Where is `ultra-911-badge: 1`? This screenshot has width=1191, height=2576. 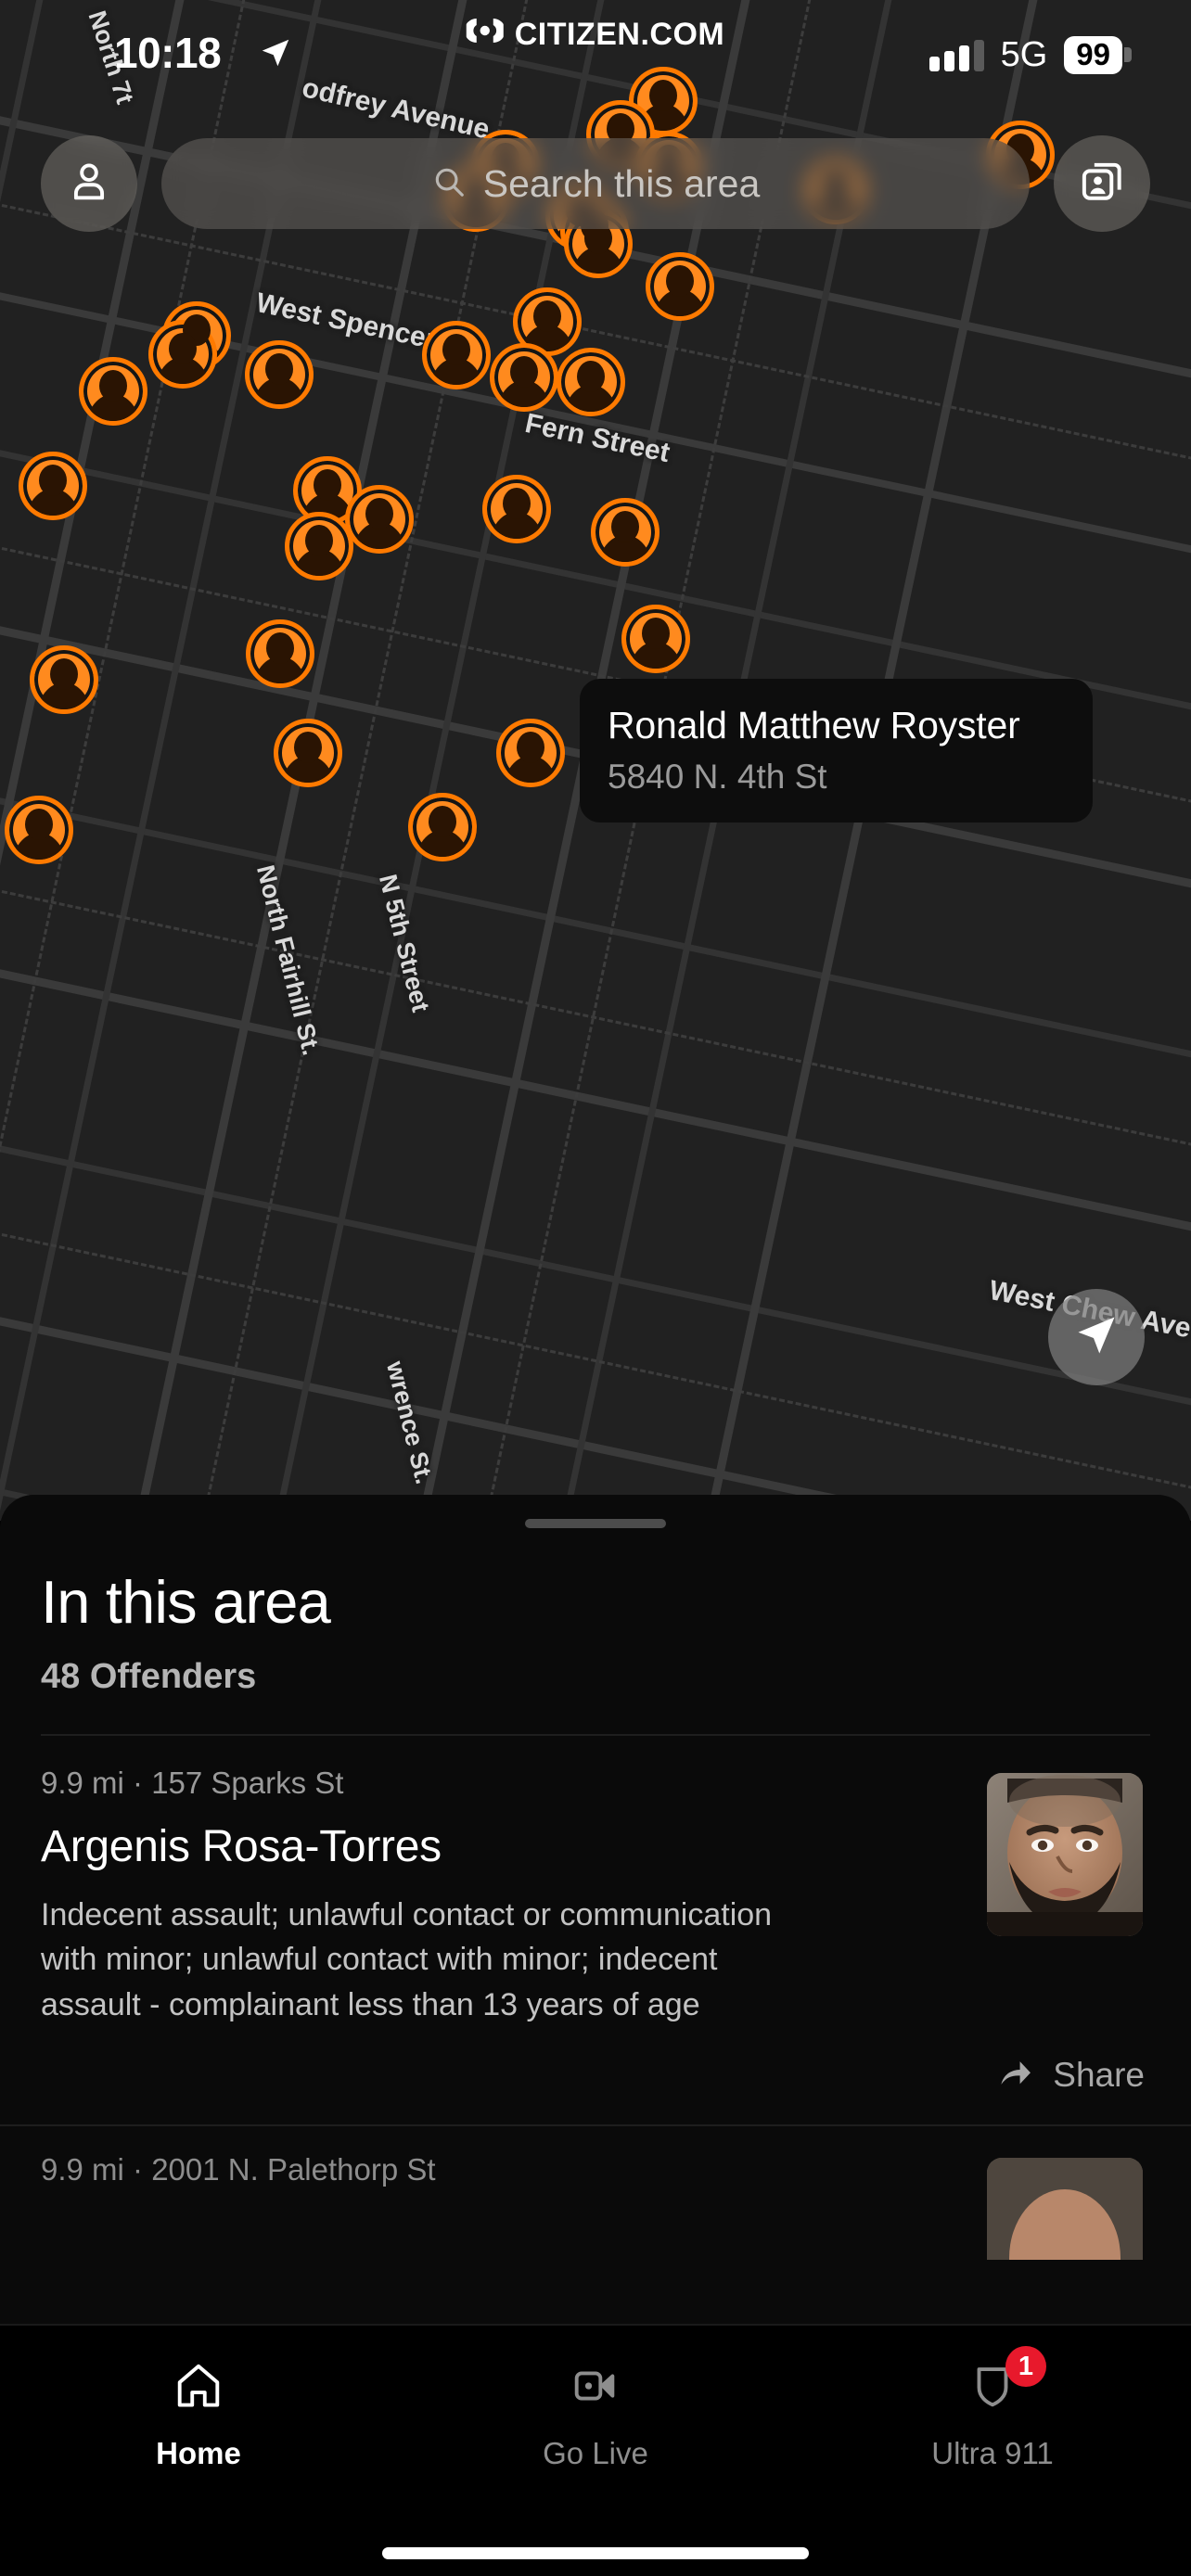
ultra-911-badge: 1 is located at coordinates (1025, 2366).